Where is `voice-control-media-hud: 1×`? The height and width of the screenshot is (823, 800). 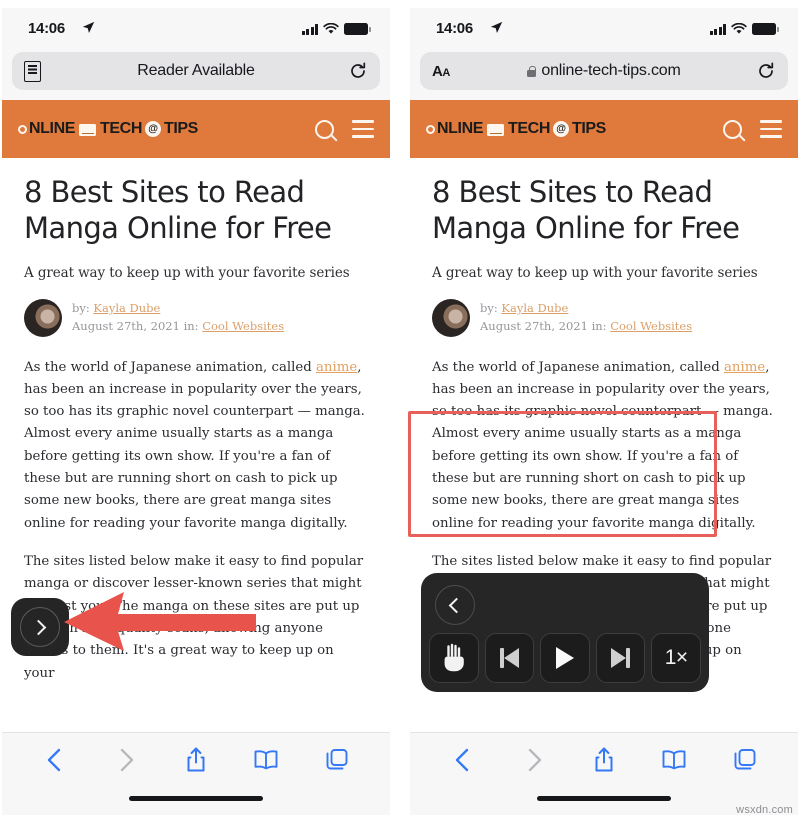
voice-control-media-hud: 1× is located at coordinates (565, 632).